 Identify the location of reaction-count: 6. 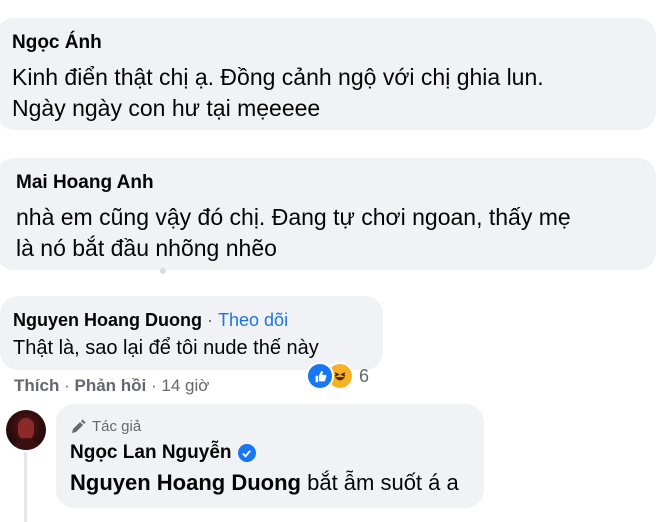
(364, 375).